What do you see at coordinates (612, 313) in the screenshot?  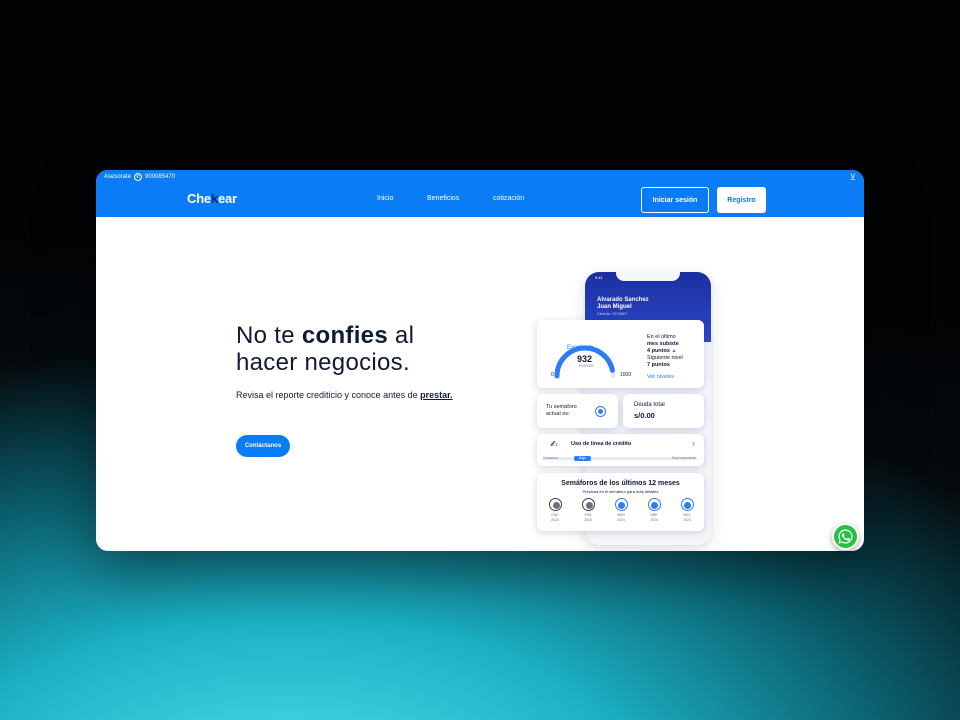 I see `user-id: Cédula: 1234567` at bounding box center [612, 313].